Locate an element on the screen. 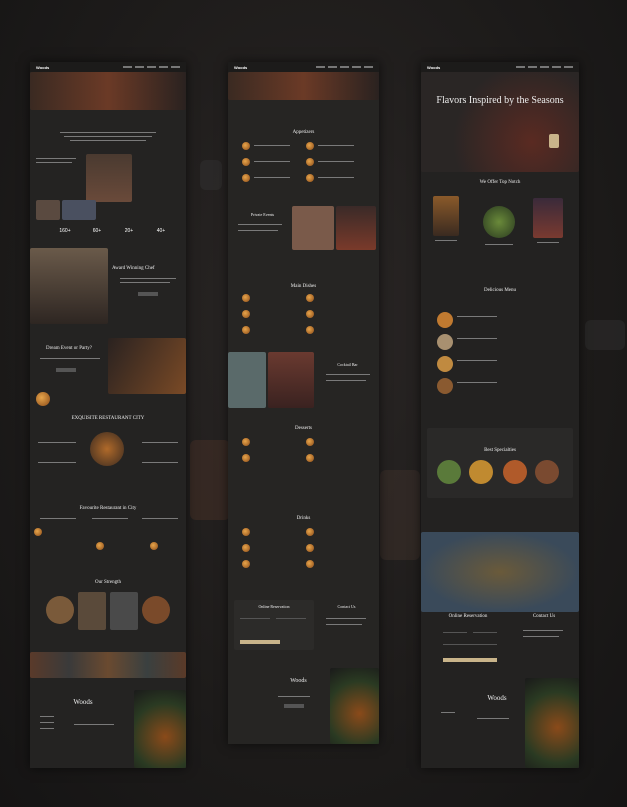  private-image is located at coordinates (147, 366).